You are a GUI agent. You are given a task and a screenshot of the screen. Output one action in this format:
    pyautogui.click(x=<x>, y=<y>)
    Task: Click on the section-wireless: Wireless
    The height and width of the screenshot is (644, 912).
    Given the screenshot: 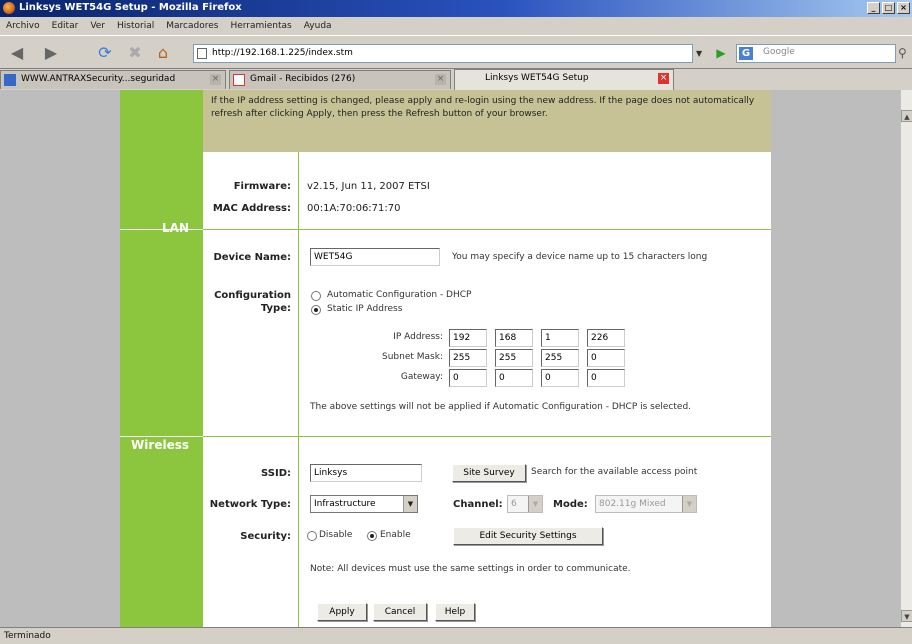 What is the action you would take?
    pyautogui.click(x=160, y=445)
    